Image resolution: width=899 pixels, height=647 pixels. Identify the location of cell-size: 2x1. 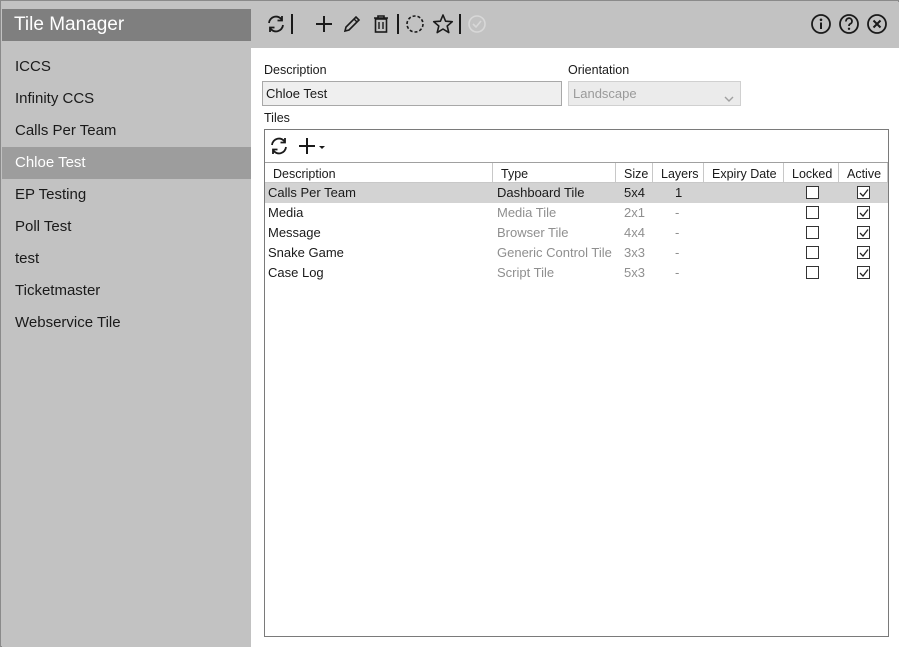
(634, 212).